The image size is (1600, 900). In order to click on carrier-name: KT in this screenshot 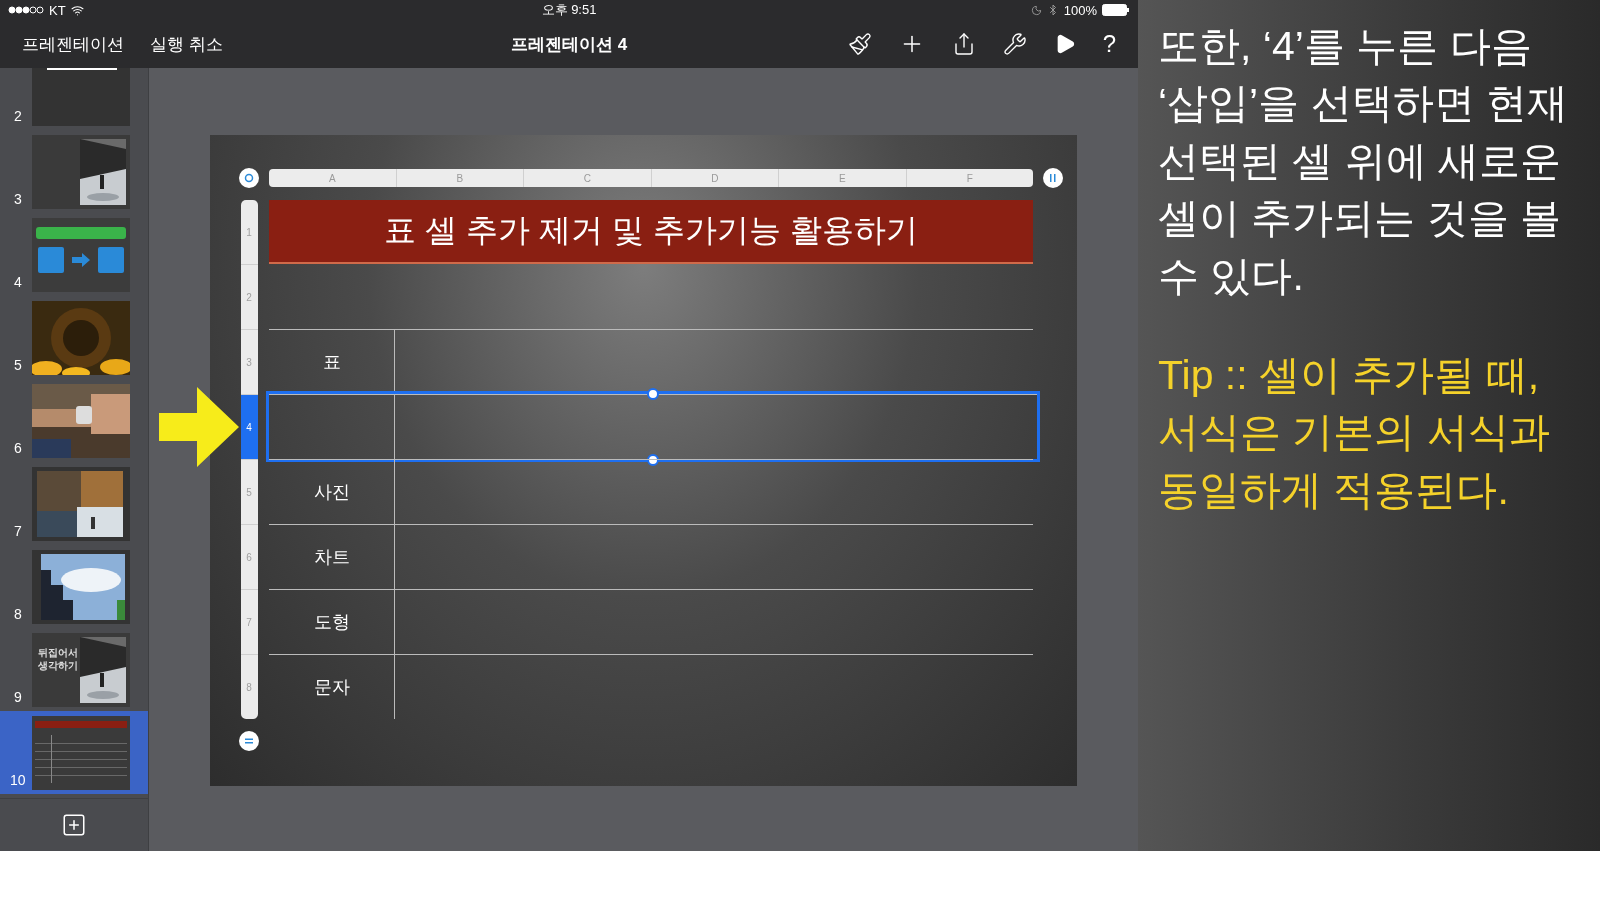, I will do `click(57, 10)`.